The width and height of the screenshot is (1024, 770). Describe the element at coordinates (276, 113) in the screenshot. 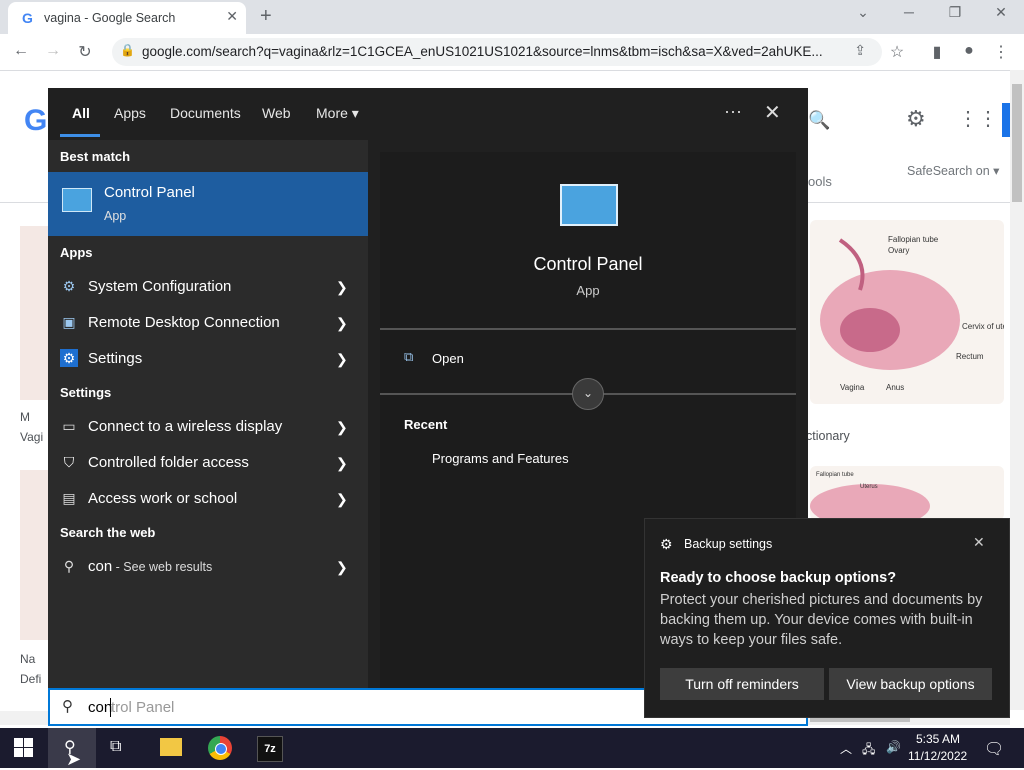

I see `tab-web: Web` at that location.